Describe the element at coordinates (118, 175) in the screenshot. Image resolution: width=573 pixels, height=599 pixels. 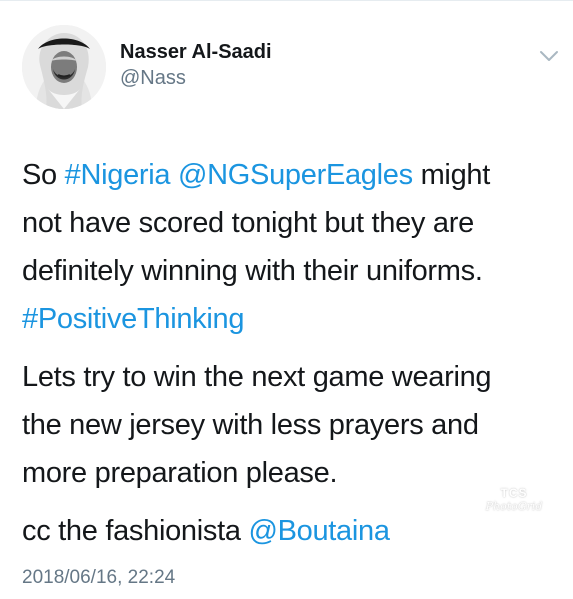
I see `hashtag-link: #Nigeria` at that location.